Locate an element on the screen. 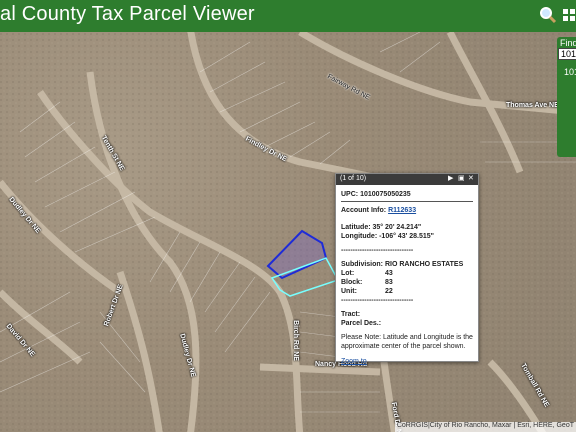 Image resolution: width=576 pixels, height=432 pixels. zoom-to-link: Zoom to is located at coordinates (354, 361).